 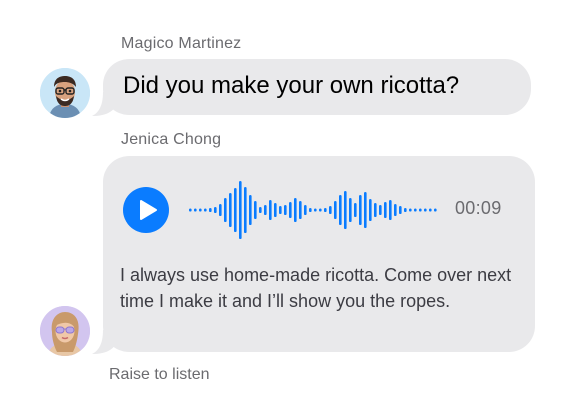 I want to click on message-text: Did you make your own ricotta?, so click(x=291, y=85).